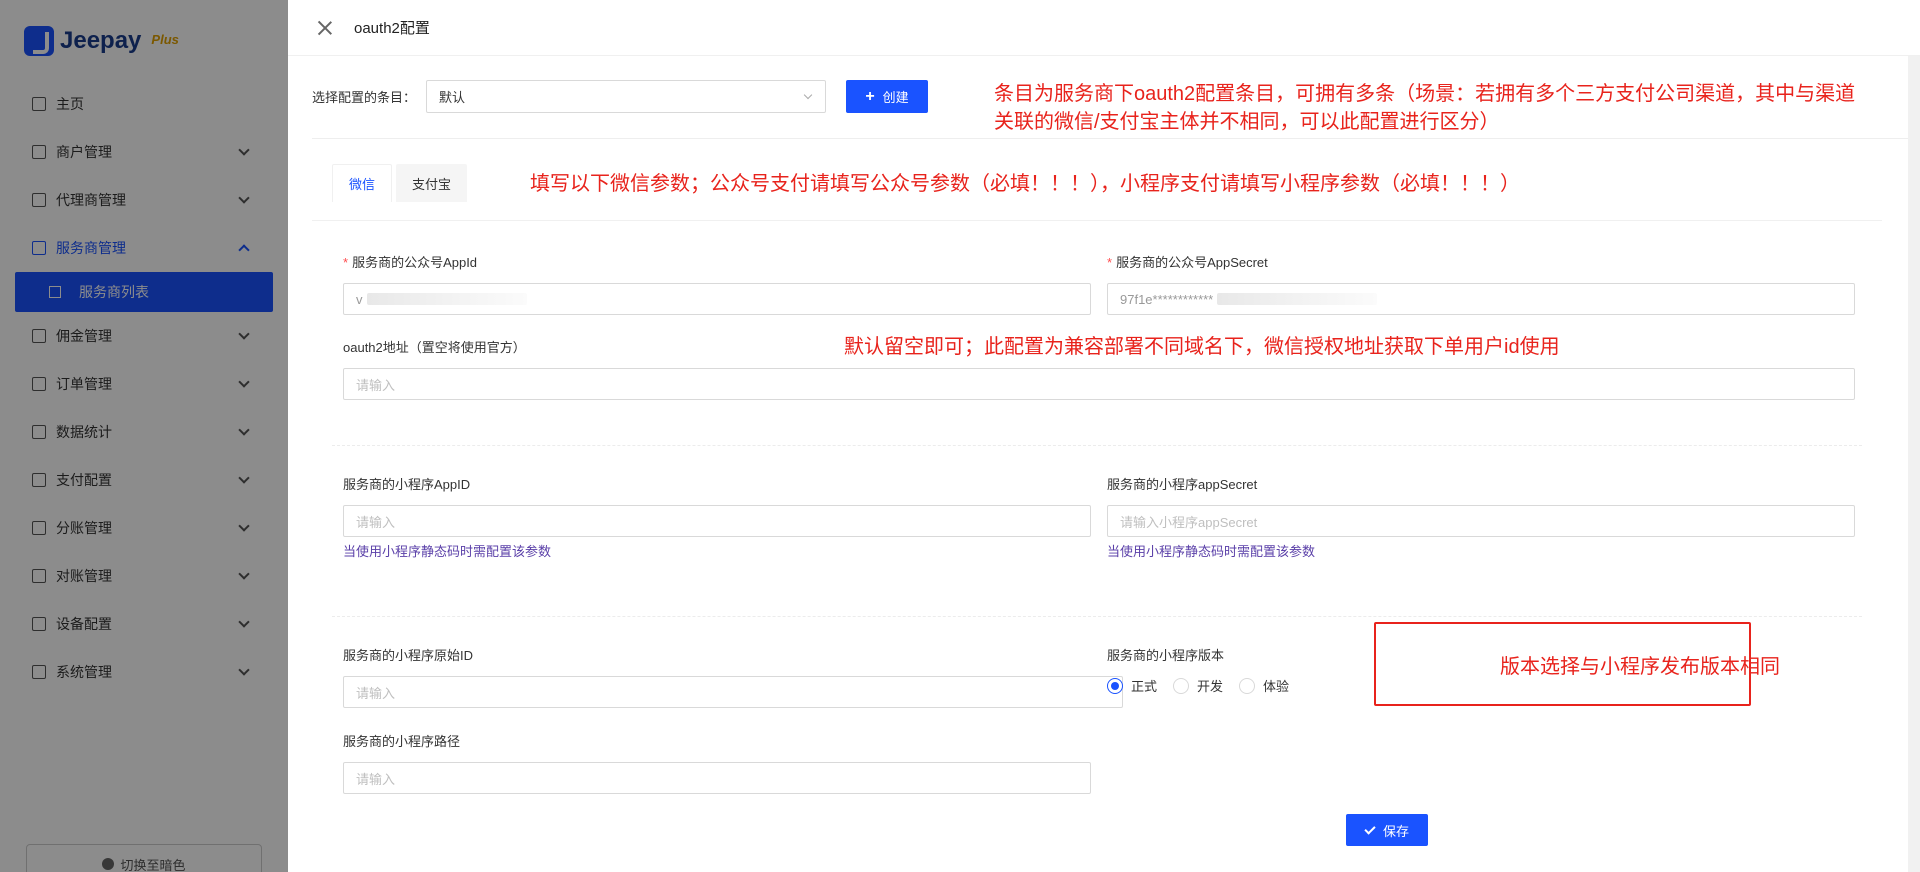  What do you see at coordinates (1144, 686) in the screenshot?
I see `radio-release-label: 正式` at bounding box center [1144, 686].